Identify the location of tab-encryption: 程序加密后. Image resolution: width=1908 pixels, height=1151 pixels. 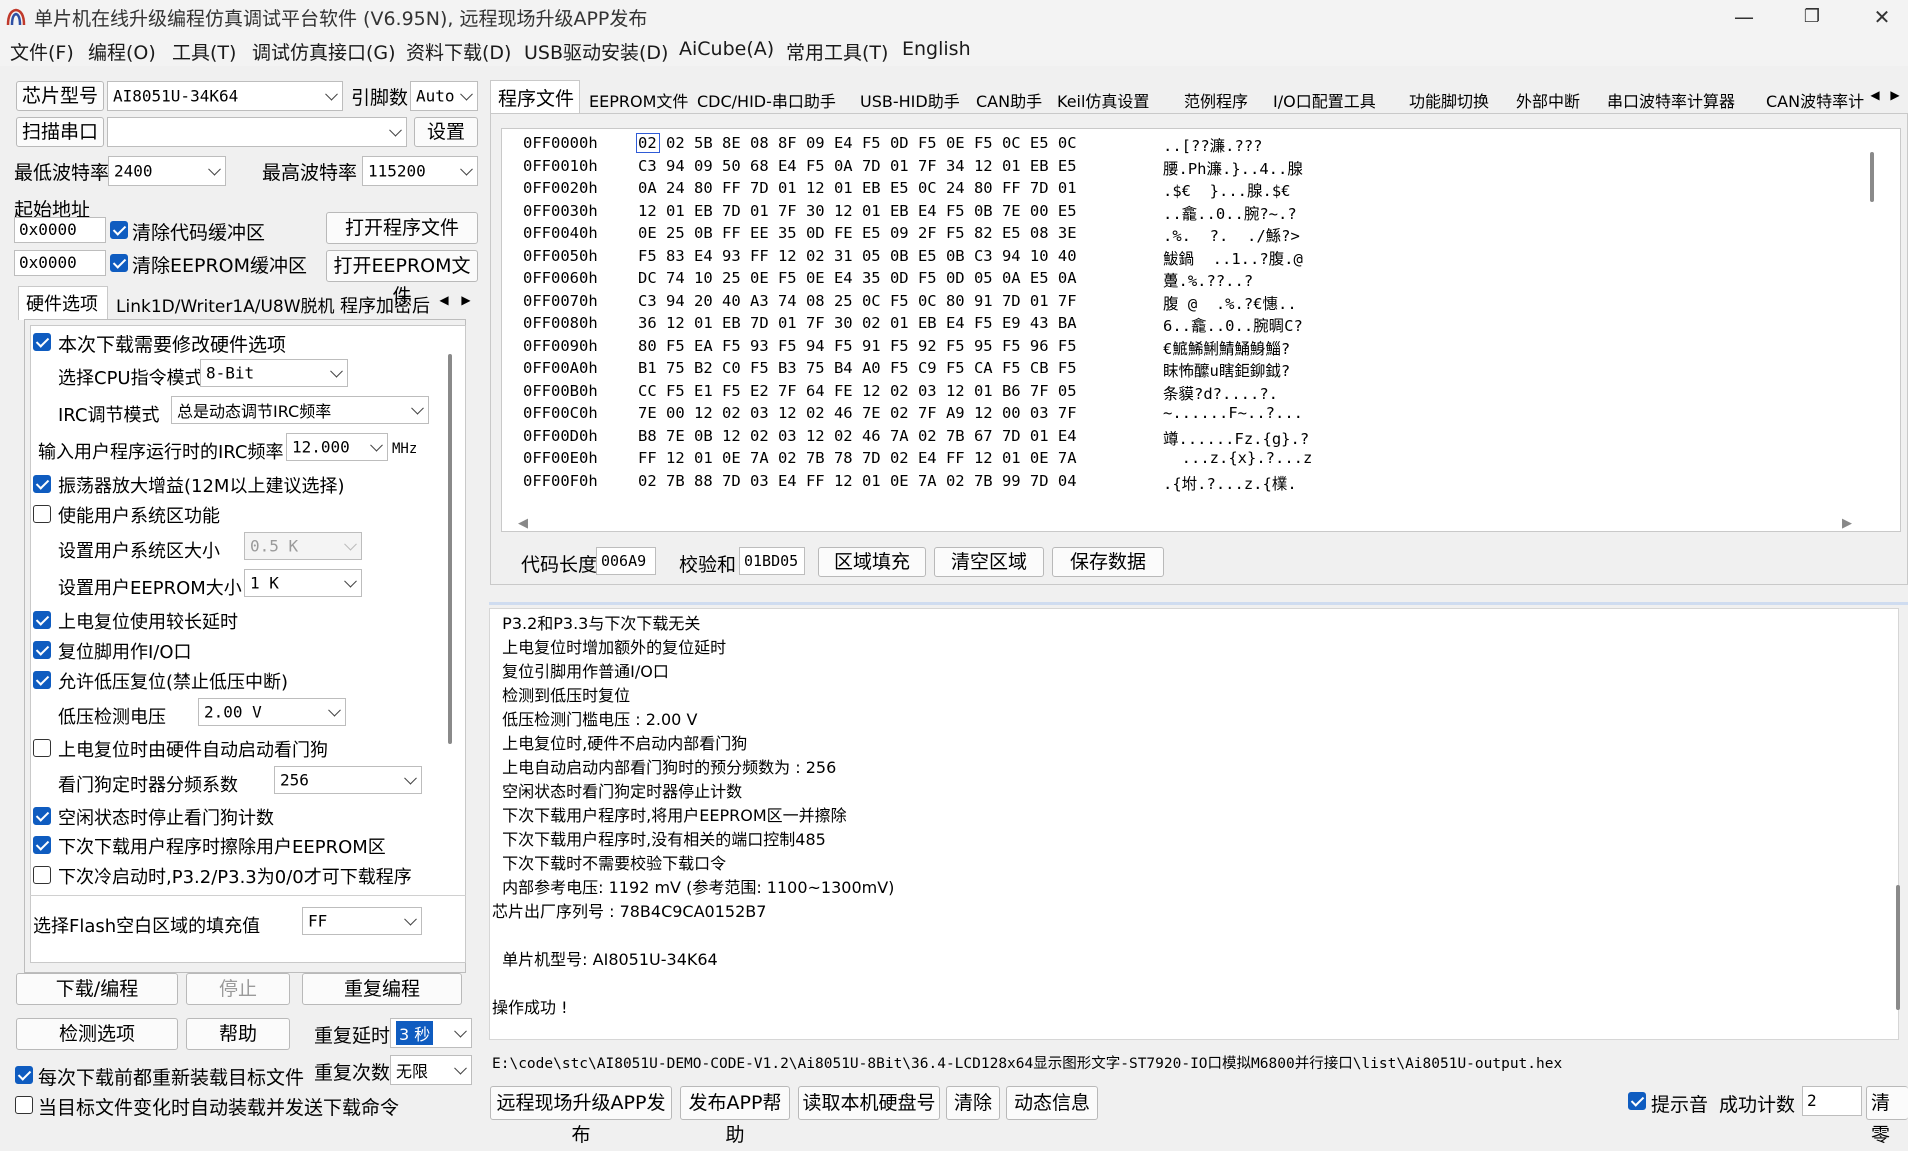
(385, 305).